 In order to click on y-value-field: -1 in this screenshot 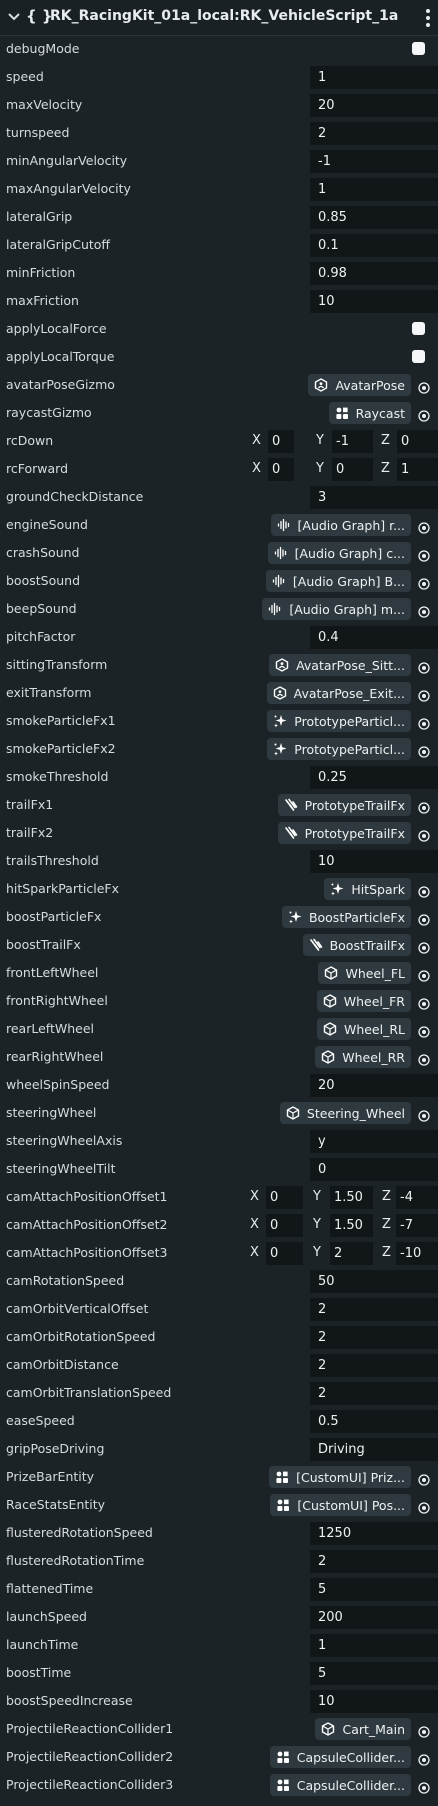, I will do `click(352, 441)`.